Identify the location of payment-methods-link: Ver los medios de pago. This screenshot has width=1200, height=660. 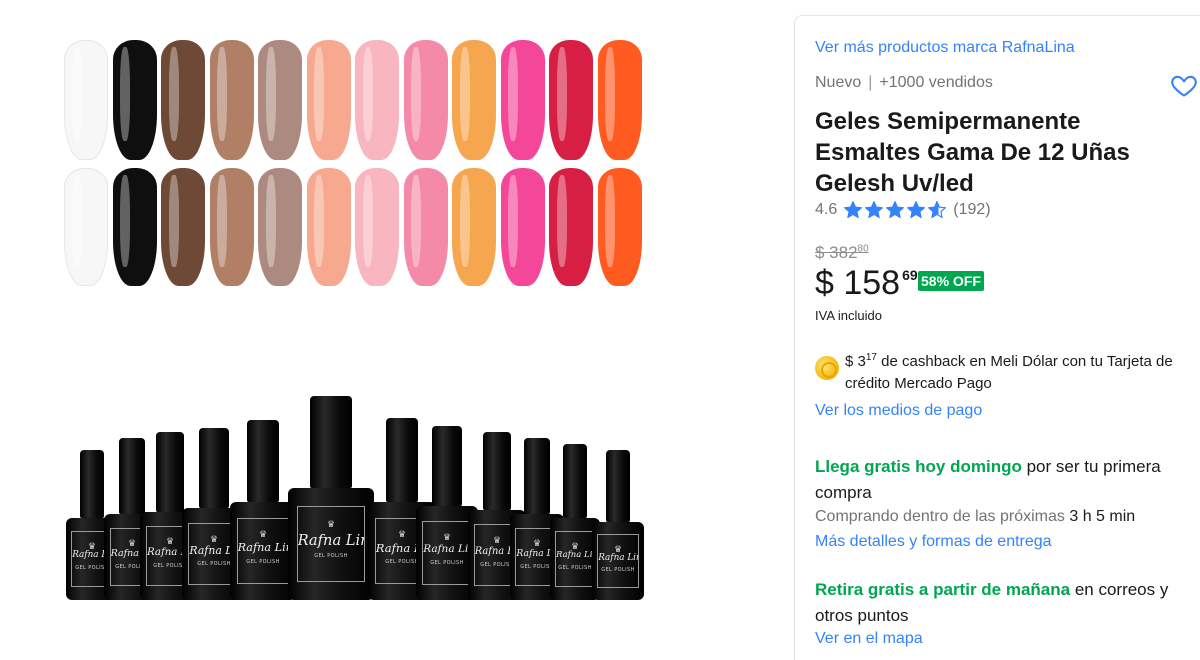
(898, 411).